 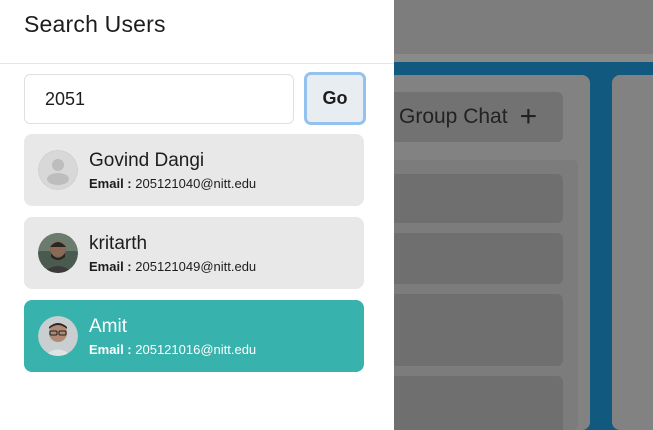 I want to click on user-email: Email : 205121040@nitt.edu, so click(x=172, y=184).